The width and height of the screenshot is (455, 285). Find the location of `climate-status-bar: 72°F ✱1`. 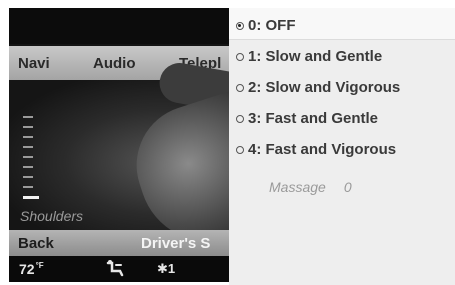

climate-status-bar: 72°F ✱1 is located at coordinates (119, 269).